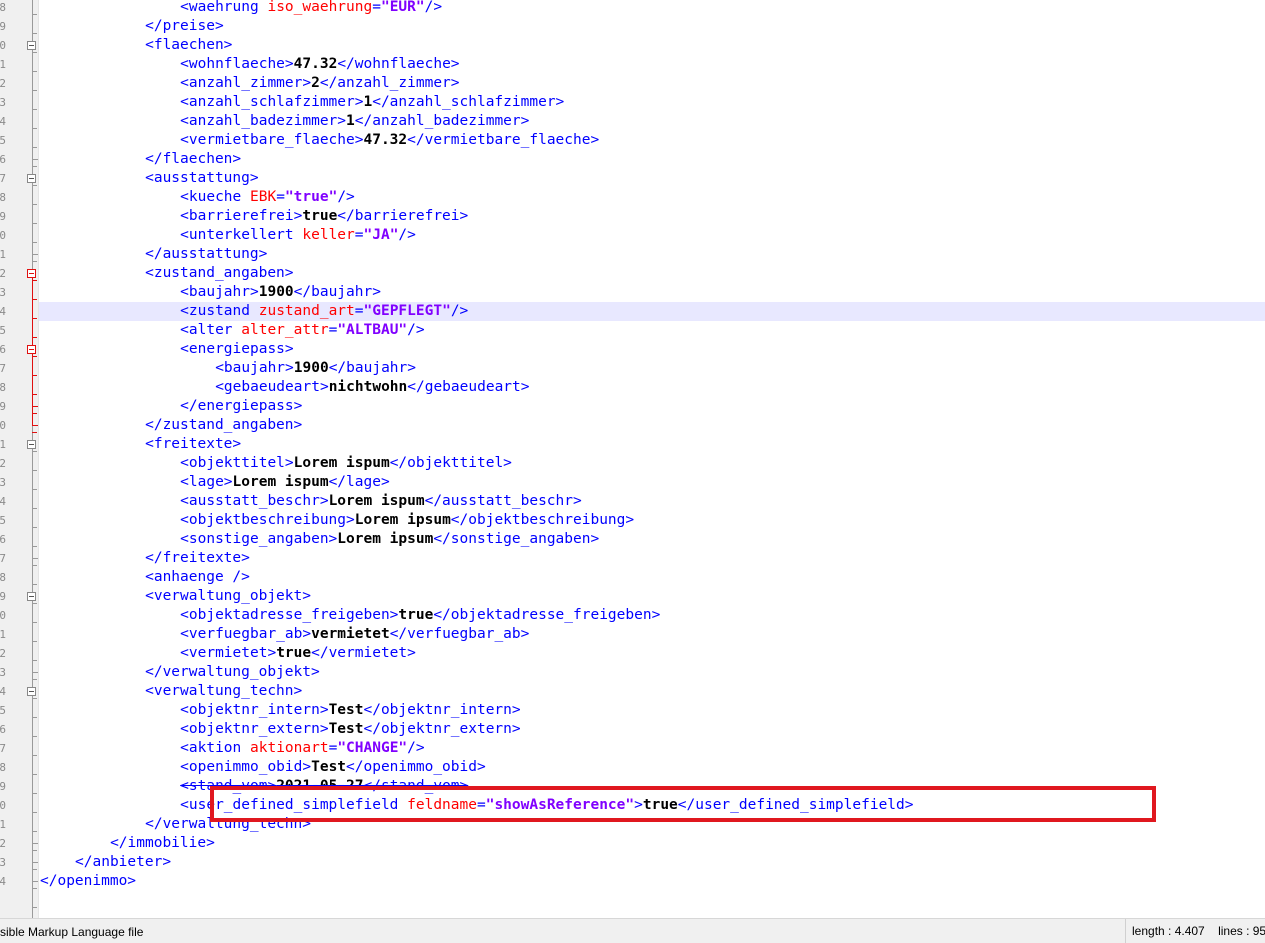 This screenshot has height=943, width=1265. What do you see at coordinates (346, 710) in the screenshot?
I see `xml-text-content: Test` at bounding box center [346, 710].